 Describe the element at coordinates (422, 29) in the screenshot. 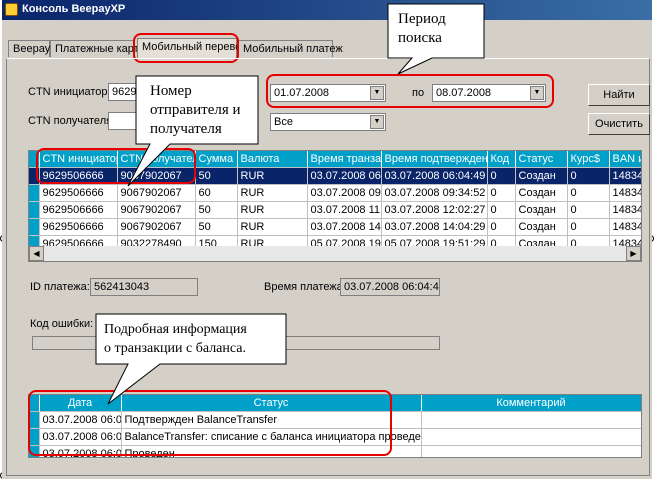

I see `callout-period-text: Период поиска` at that location.